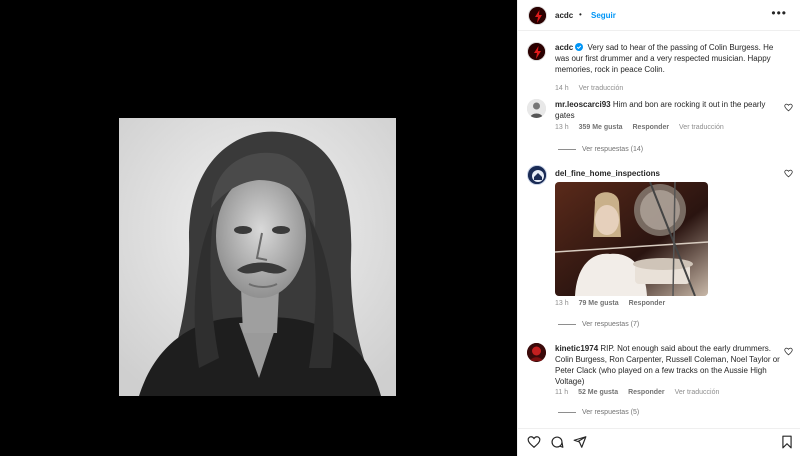  What do you see at coordinates (611, 324) in the screenshot?
I see `view-replies-label: Ver respuestas (7)` at bounding box center [611, 324].